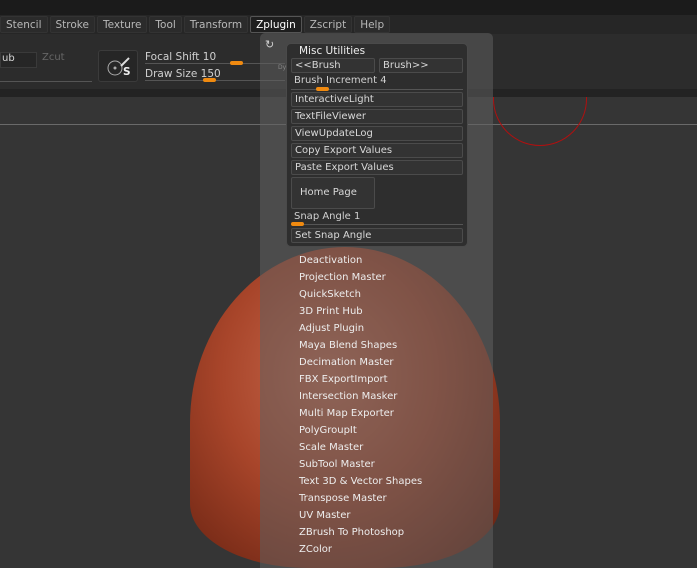 Image resolution: width=697 pixels, height=568 pixels. I want to click on plugin-item: Maya Blend Shapes, so click(348, 346).